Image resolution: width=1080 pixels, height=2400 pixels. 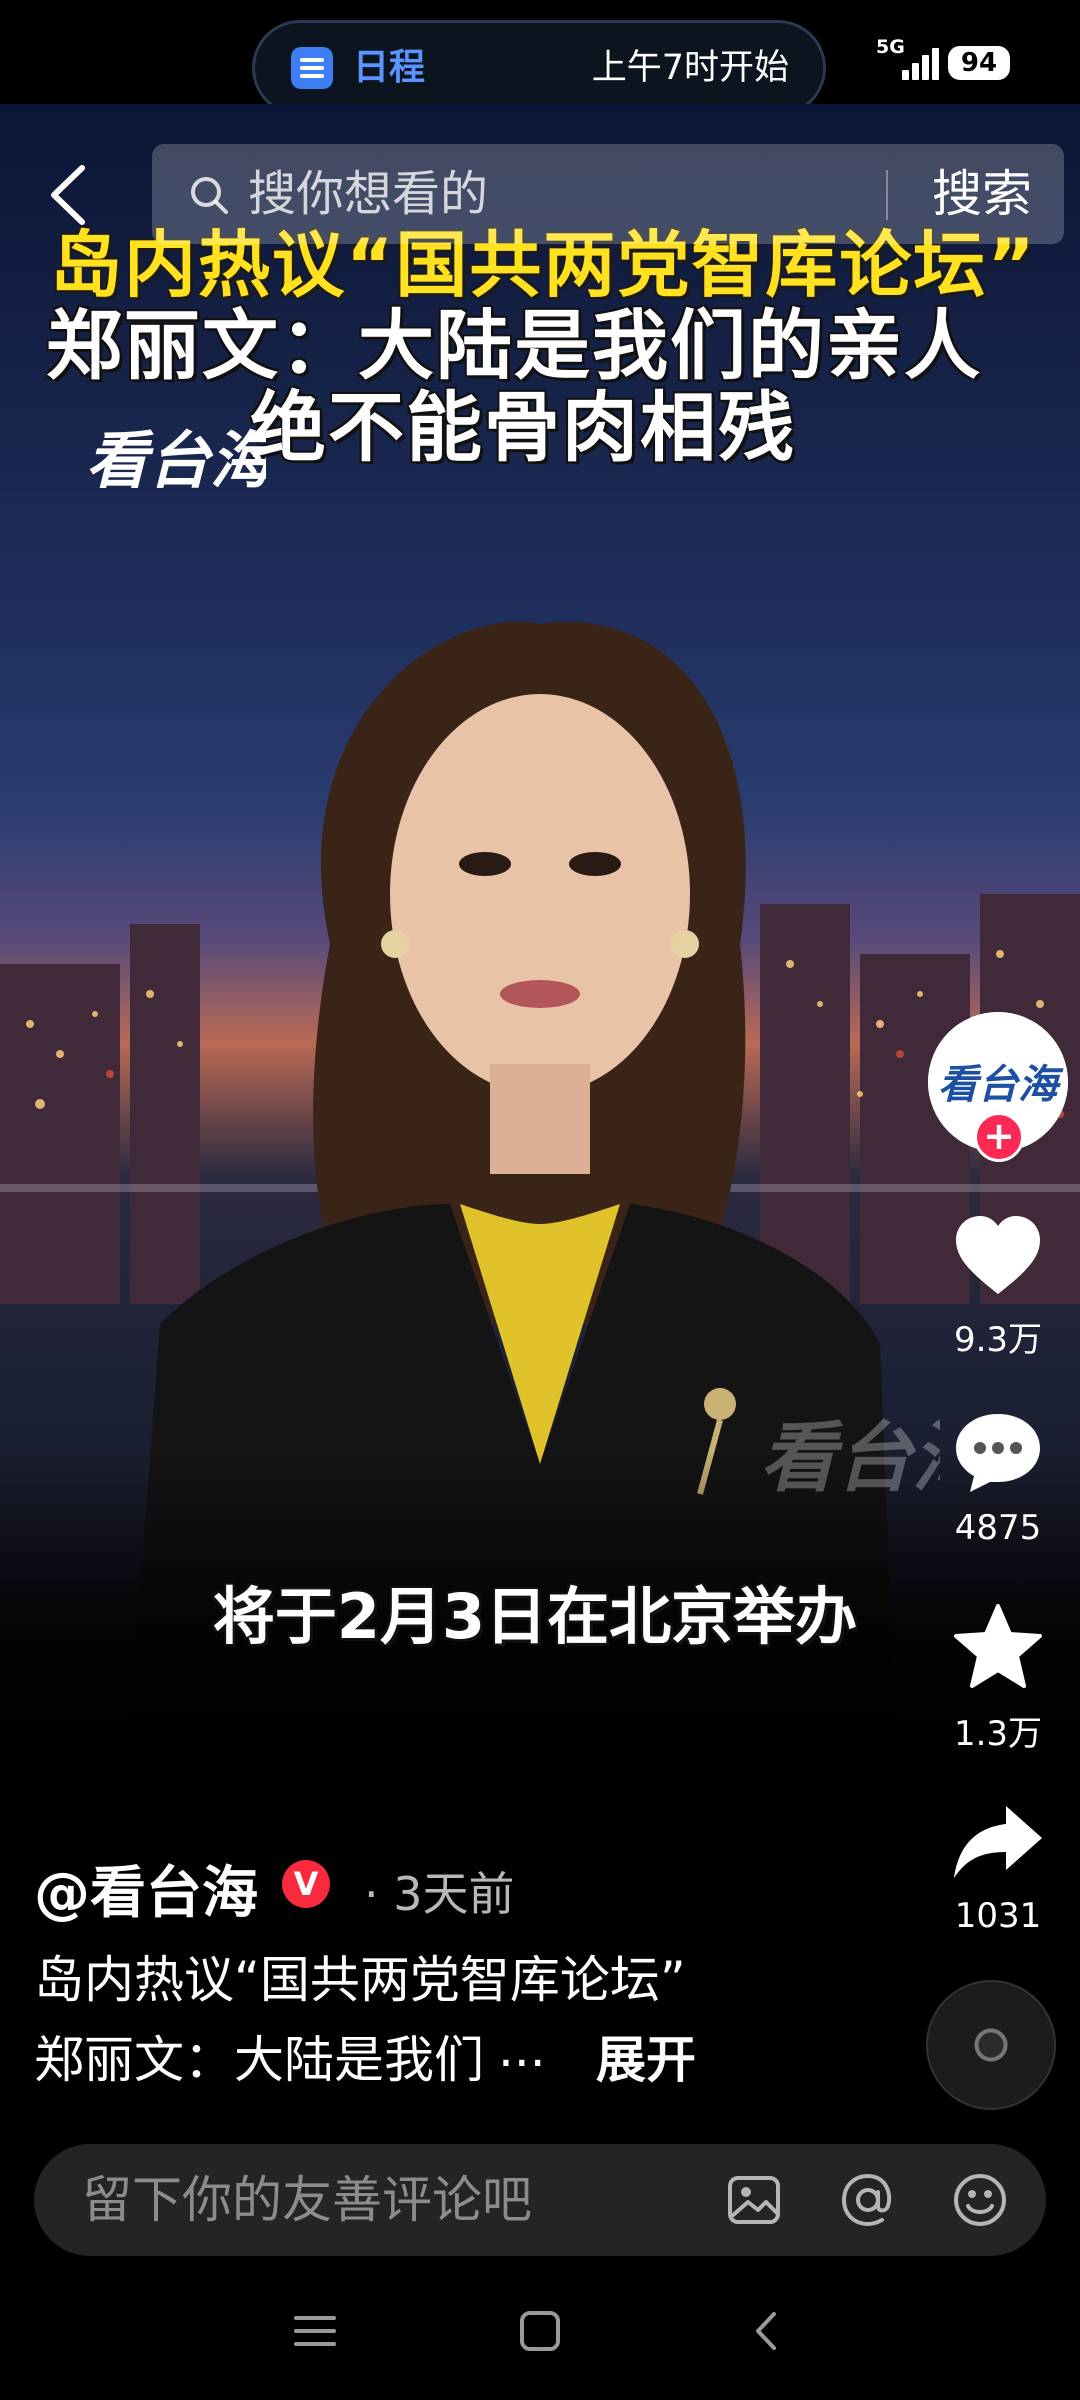 What do you see at coordinates (980, 2200) in the screenshot?
I see `smile-icon` at bounding box center [980, 2200].